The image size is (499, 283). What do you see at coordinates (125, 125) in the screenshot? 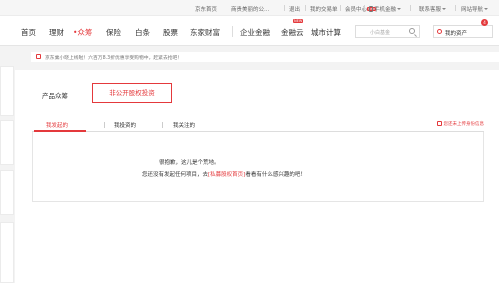
I see `tab-invested: 我投资的` at bounding box center [125, 125].